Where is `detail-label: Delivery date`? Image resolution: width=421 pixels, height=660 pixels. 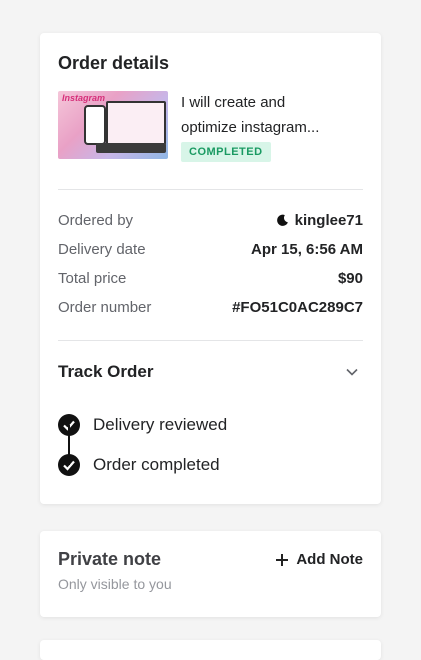
detail-label: Delivery date is located at coordinates (102, 249).